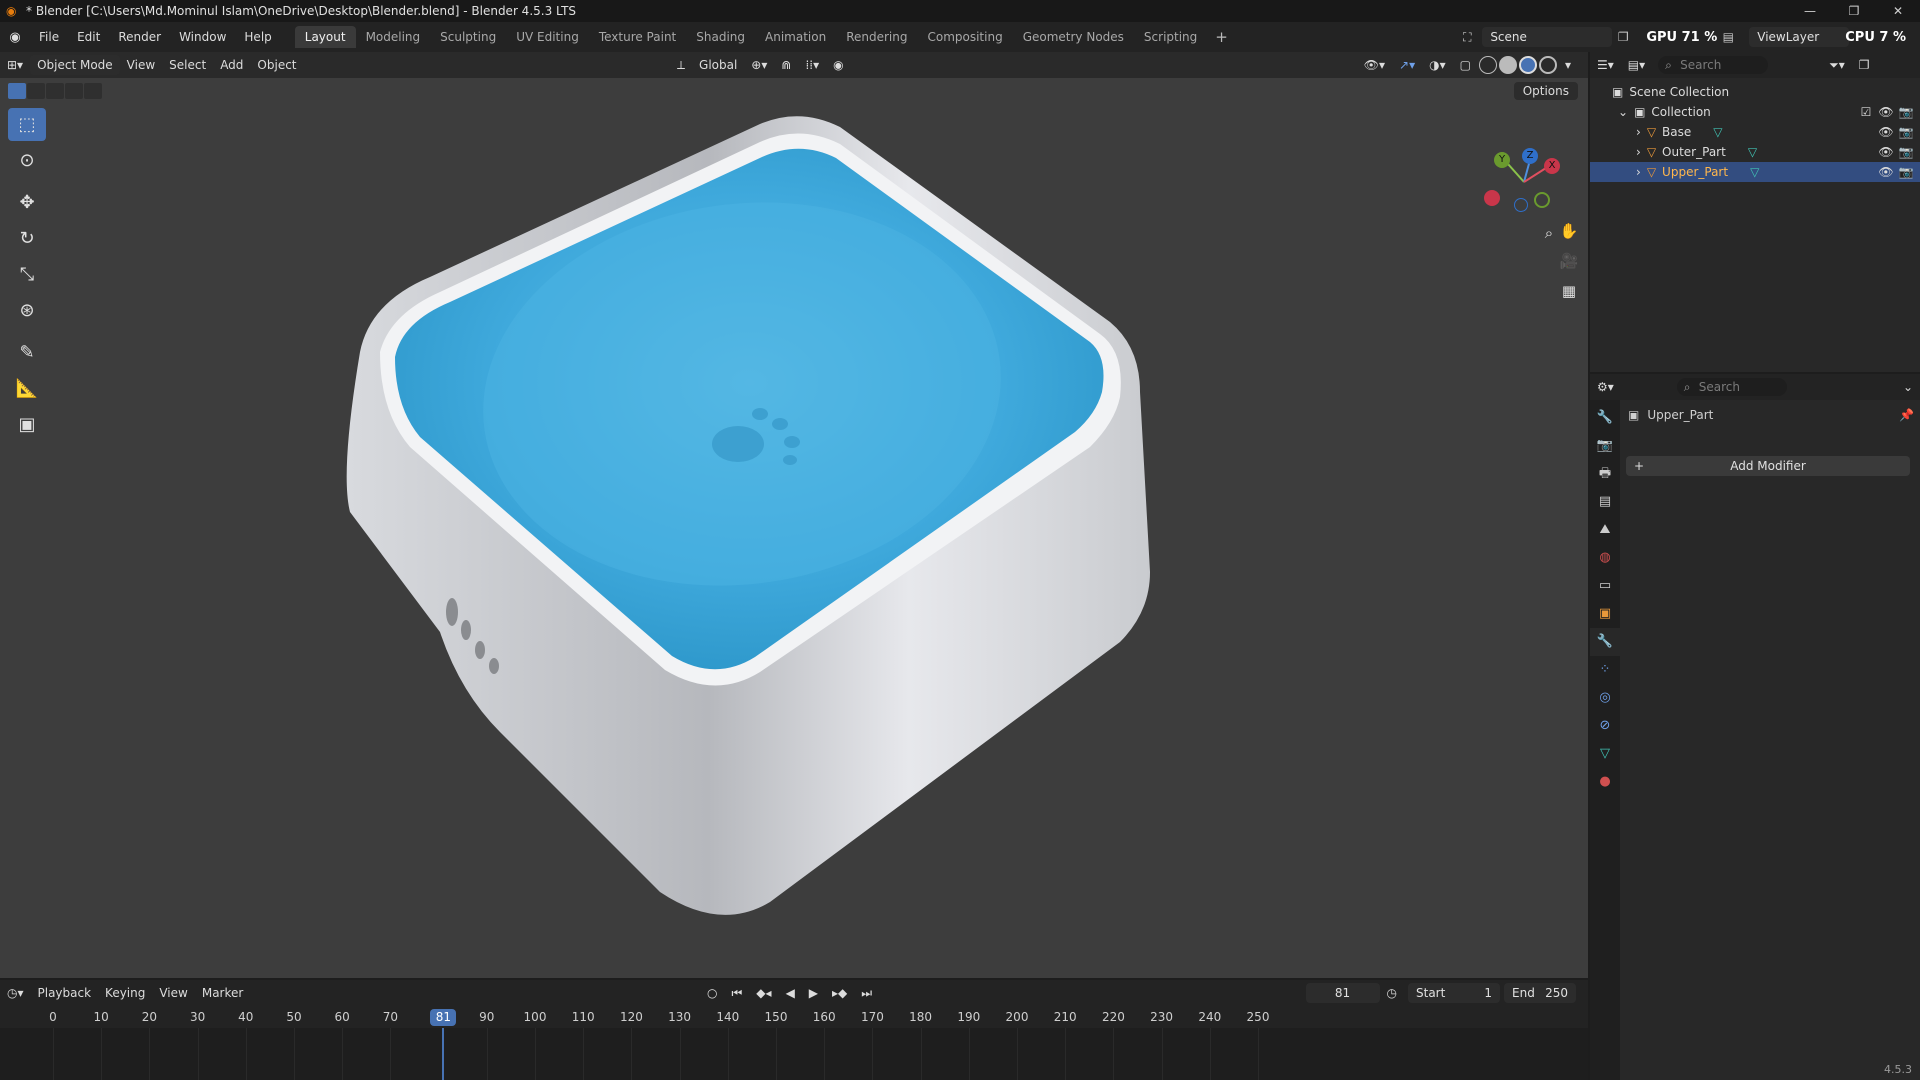 Image resolution: width=1920 pixels, height=1080 pixels. Describe the element at coordinates (1623, 37) in the screenshot. I see `new-scene-icon: ❐` at that location.